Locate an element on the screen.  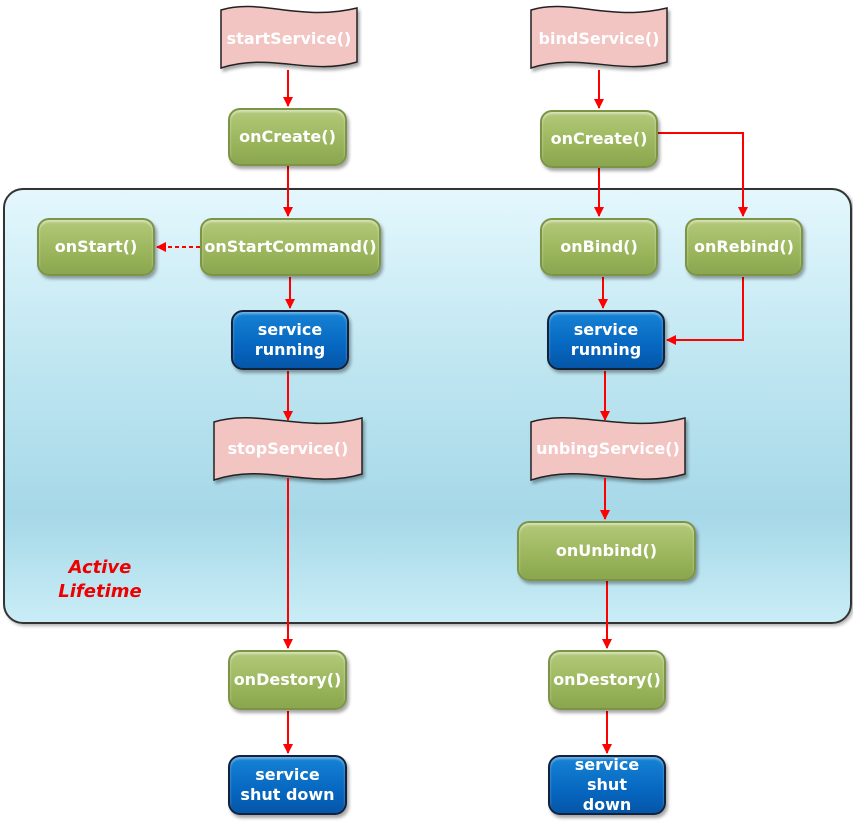
service-running-left: service running is located at coordinates (290, 340).